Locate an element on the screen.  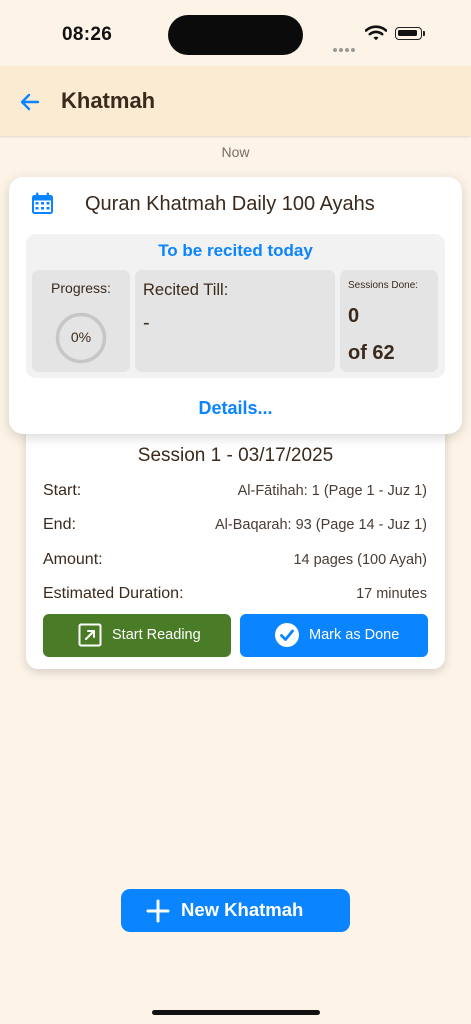
recited-till-value: - is located at coordinates (146, 323).